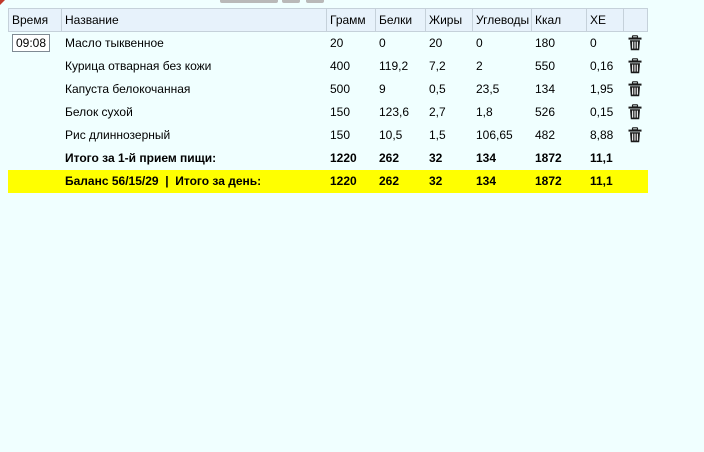 This screenshot has height=452, width=704. I want to click on food-xe: 0, so click(593, 43).